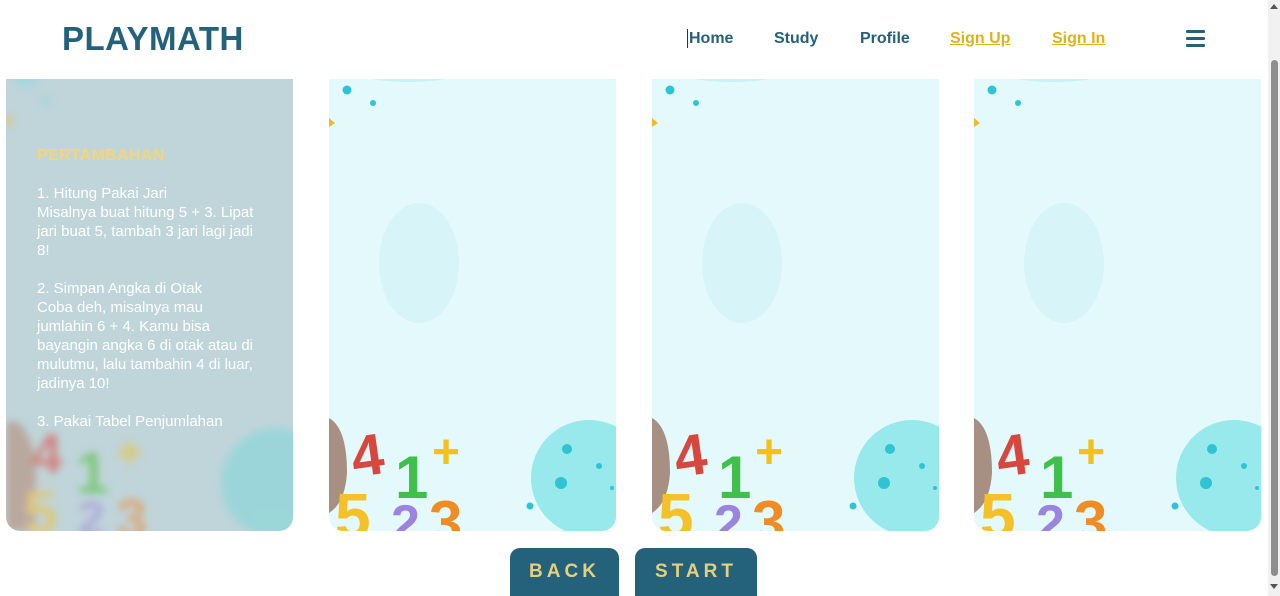  What do you see at coordinates (153, 39) in the screenshot?
I see `logo: PLAYMATH` at bounding box center [153, 39].